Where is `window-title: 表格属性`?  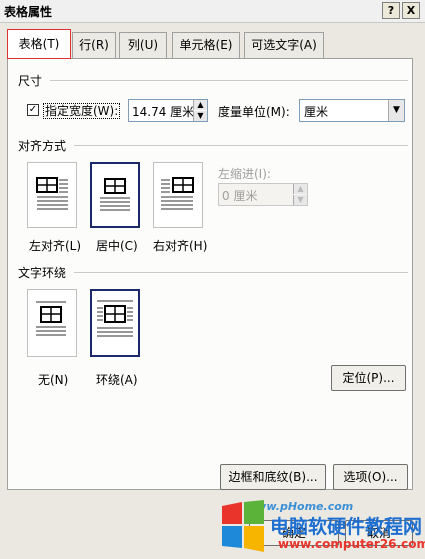
window-title: 表格属性 is located at coordinates (28, 12).